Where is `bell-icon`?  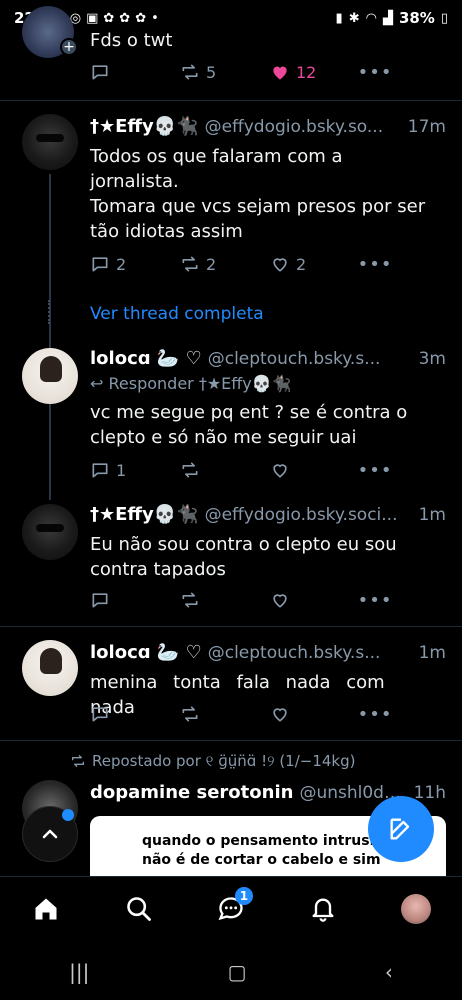 bell-icon is located at coordinates (323, 910).